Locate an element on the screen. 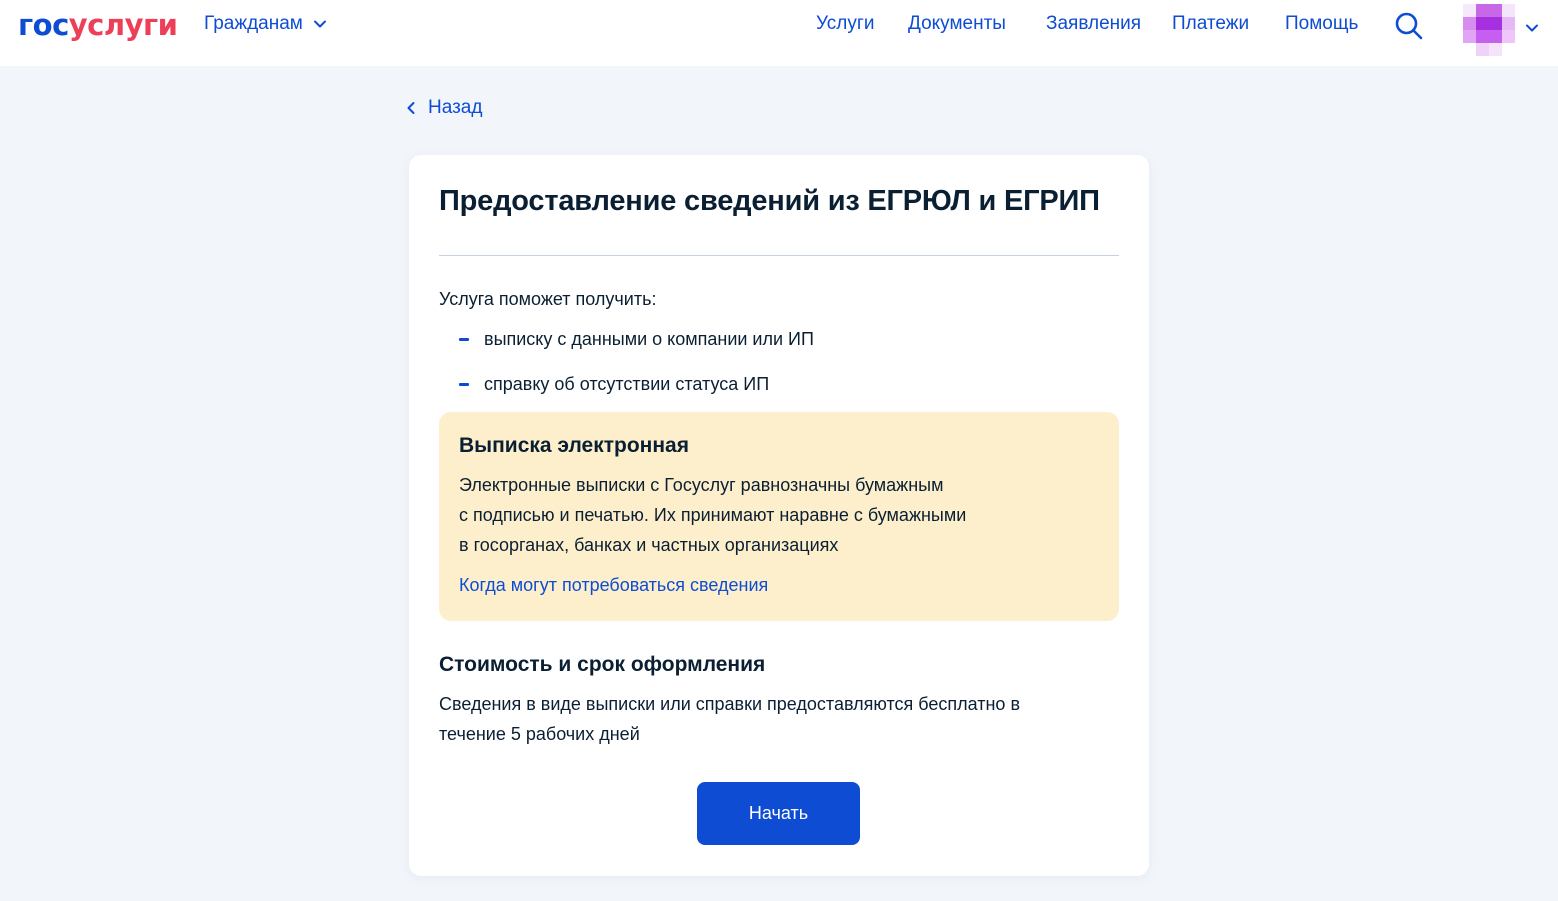 Image resolution: width=1558 pixels, height=901 pixels. gosuslugi-logo: госуслуги is located at coordinates (98, 25).